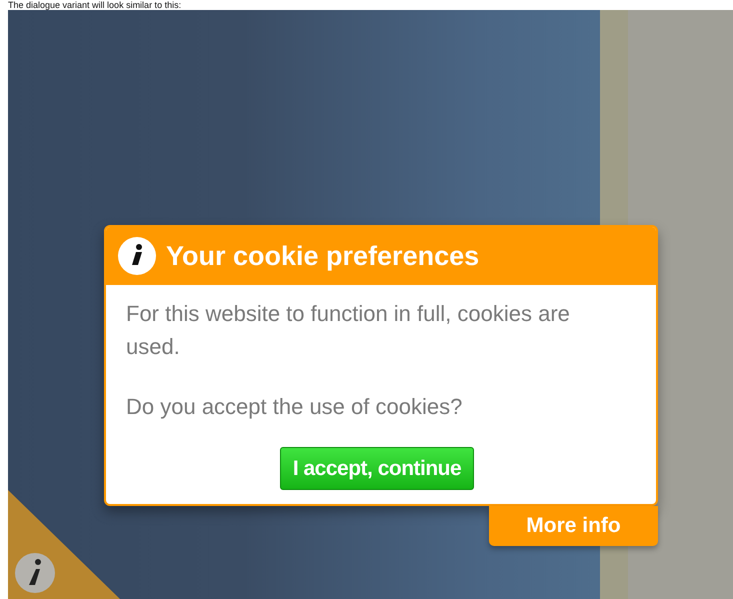  What do you see at coordinates (137, 256) in the screenshot?
I see `info-icon` at bounding box center [137, 256].